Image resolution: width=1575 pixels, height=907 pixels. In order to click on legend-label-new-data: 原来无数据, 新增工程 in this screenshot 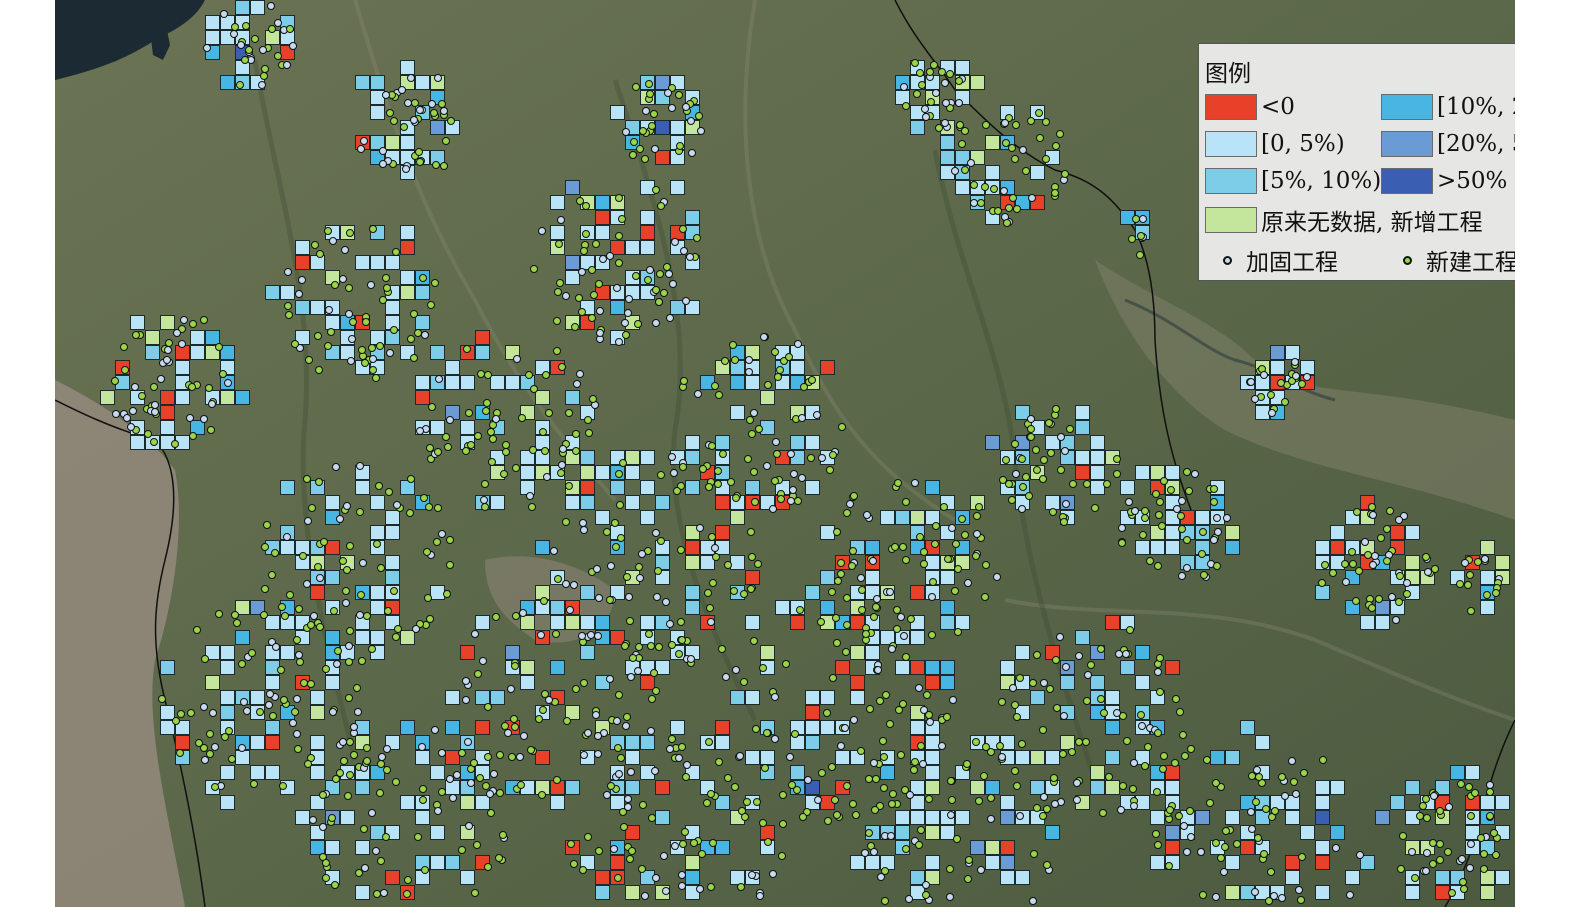, I will do `click(1372, 223)`.